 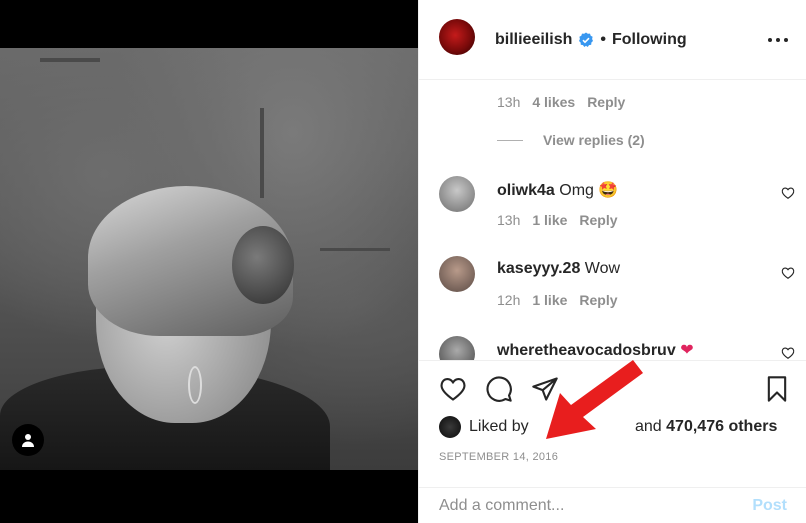 What do you see at coordinates (526, 190) in the screenshot?
I see `commenter-username: oliwk4a` at bounding box center [526, 190].